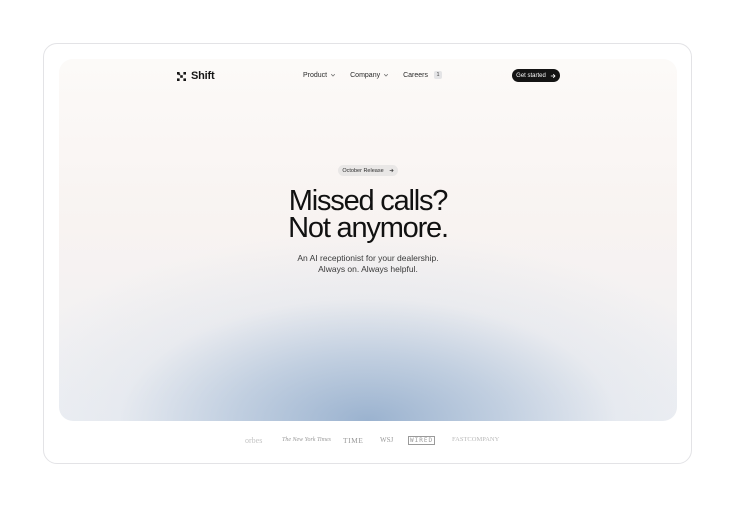  Describe the element at coordinates (531, 75) in the screenshot. I see `cta-label: Get started` at that location.